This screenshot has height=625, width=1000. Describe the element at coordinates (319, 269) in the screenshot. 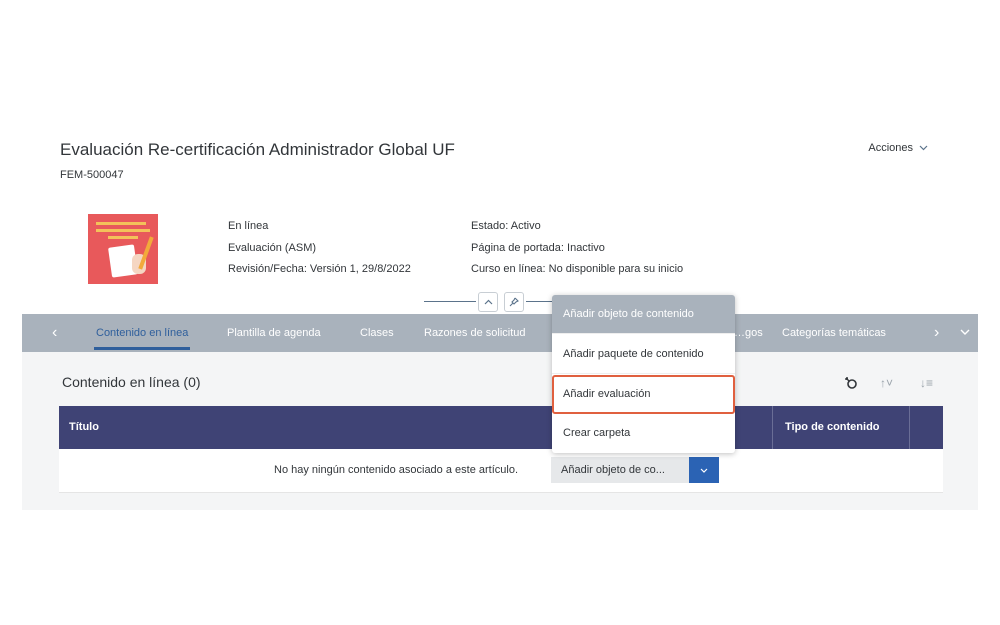

I see `meta-revision: Revisión/Fecha: Versión 1, 29/8/2022` at that location.